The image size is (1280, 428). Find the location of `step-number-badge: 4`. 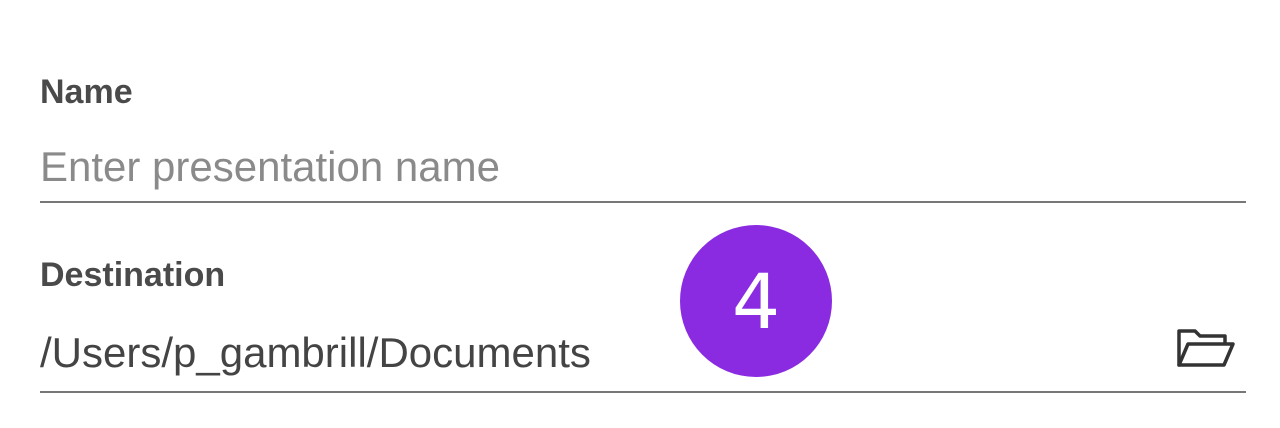

step-number-badge: 4 is located at coordinates (756, 301).